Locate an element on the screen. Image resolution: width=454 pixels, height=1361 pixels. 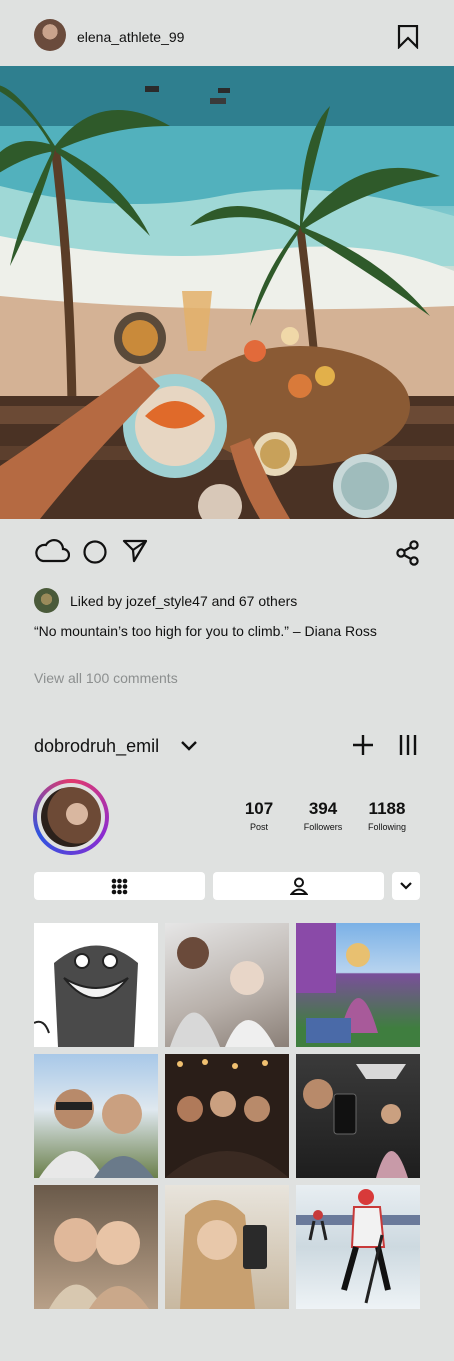
post-count-label: Post is located at coordinates (258, 827).